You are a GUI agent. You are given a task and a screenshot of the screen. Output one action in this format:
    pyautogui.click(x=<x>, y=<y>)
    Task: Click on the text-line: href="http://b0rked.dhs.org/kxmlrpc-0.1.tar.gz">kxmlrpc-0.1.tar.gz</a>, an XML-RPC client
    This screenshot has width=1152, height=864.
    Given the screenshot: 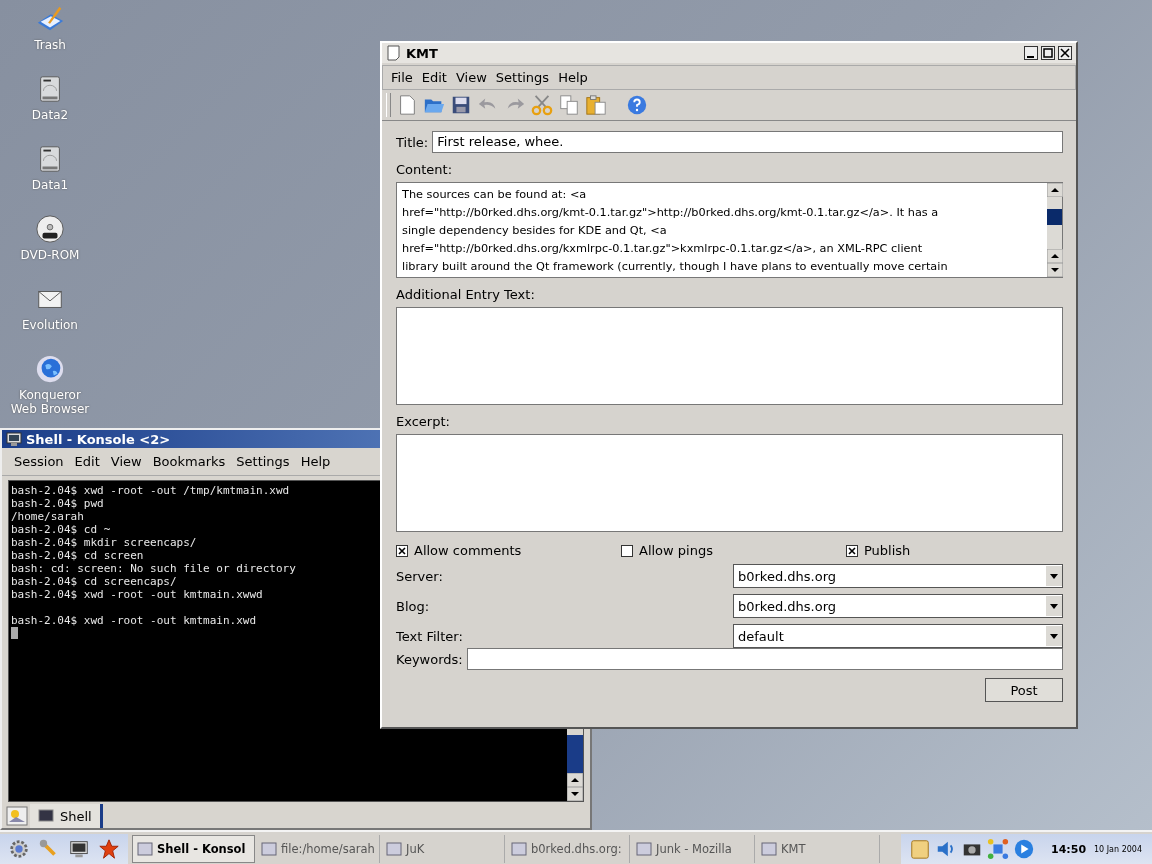 What is the action you would take?
    pyautogui.click(x=663, y=249)
    